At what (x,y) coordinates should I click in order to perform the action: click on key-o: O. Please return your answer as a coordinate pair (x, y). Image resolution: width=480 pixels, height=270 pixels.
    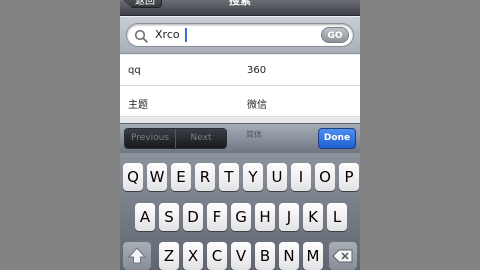
    Looking at the image, I should click on (325, 177).